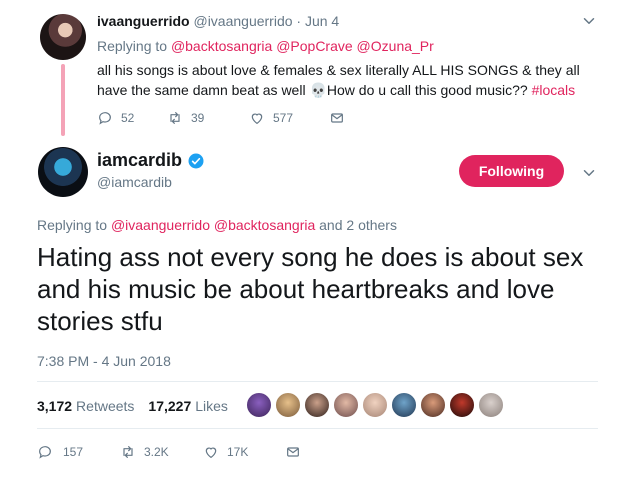 This screenshot has width=632, height=478. Describe the element at coordinates (589, 173) in the screenshot. I see `main-chevron-down-icon` at that location.